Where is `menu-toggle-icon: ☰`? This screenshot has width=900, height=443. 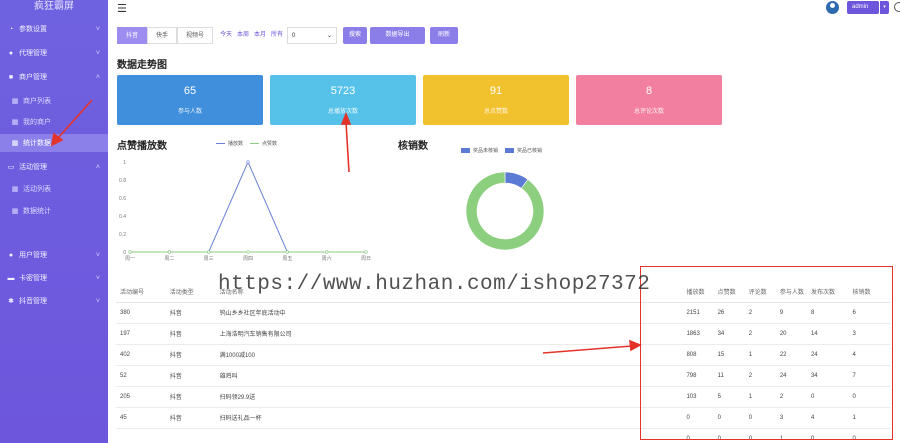 menu-toggle-icon: ☰ is located at coordinates (122, 8).